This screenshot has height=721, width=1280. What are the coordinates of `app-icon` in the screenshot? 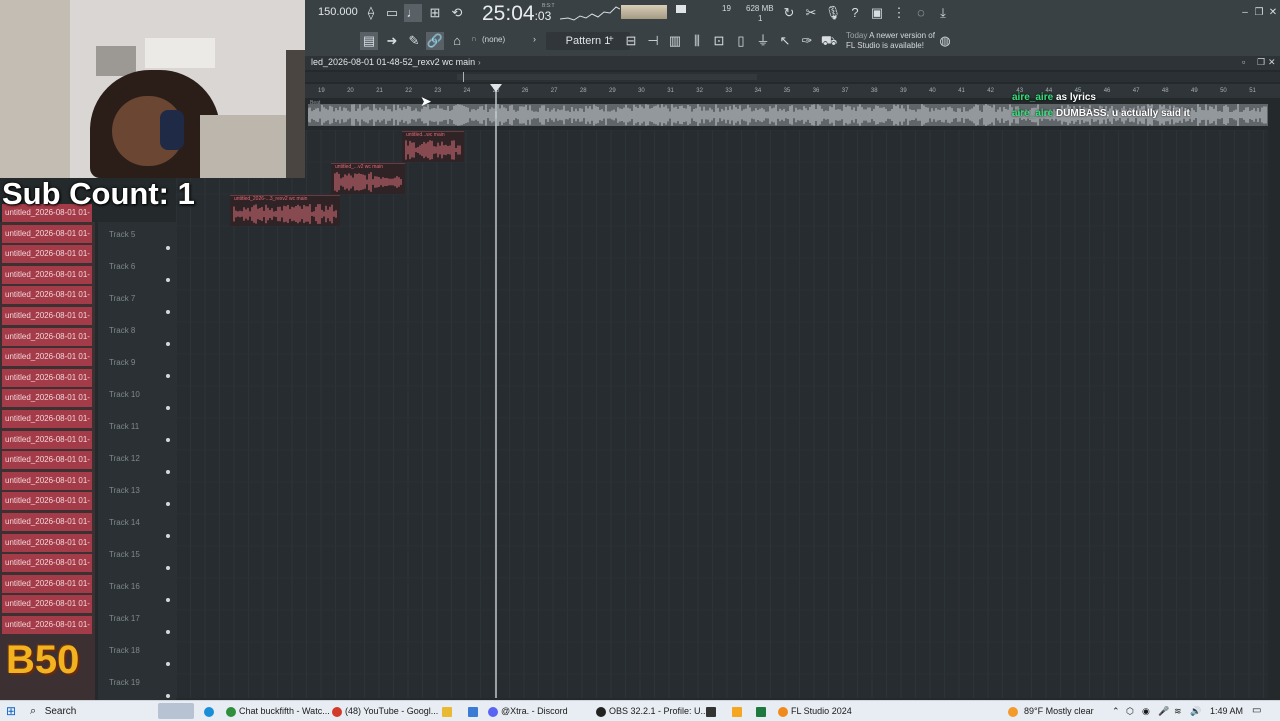 It's located at (474, 711).